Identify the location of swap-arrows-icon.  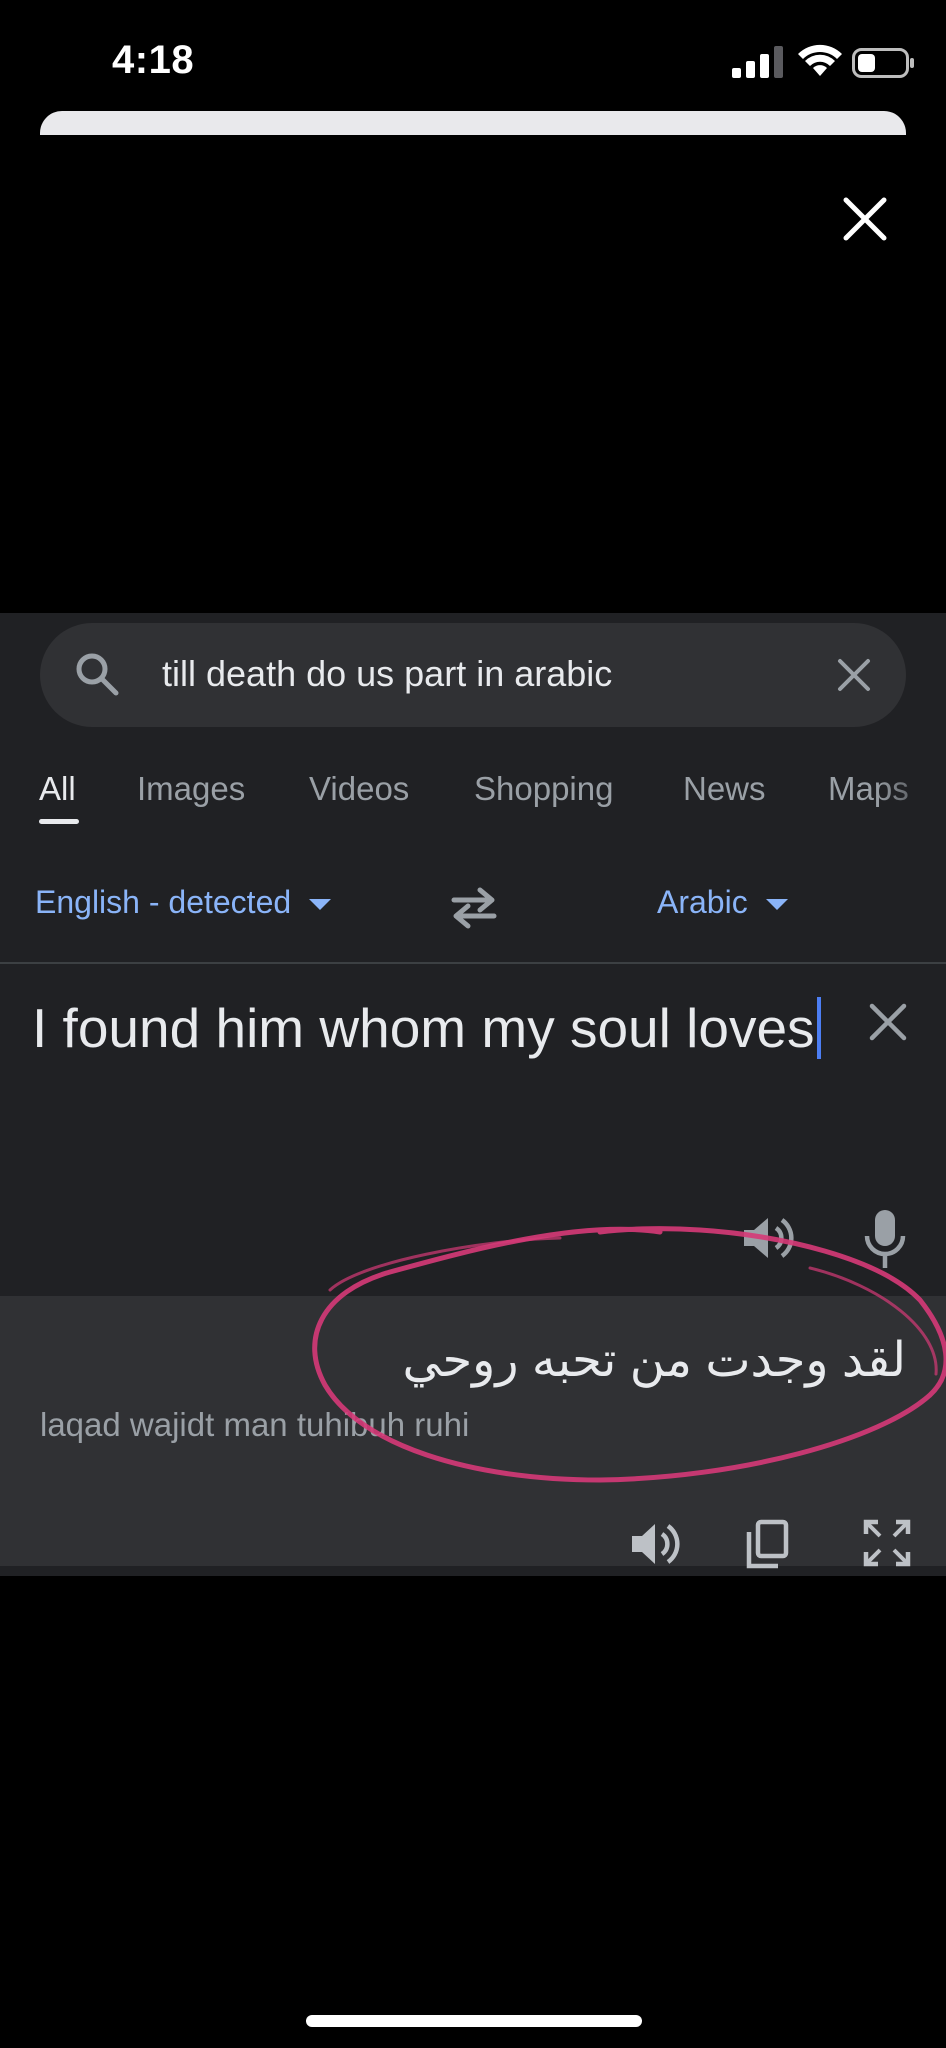
(474, 908).